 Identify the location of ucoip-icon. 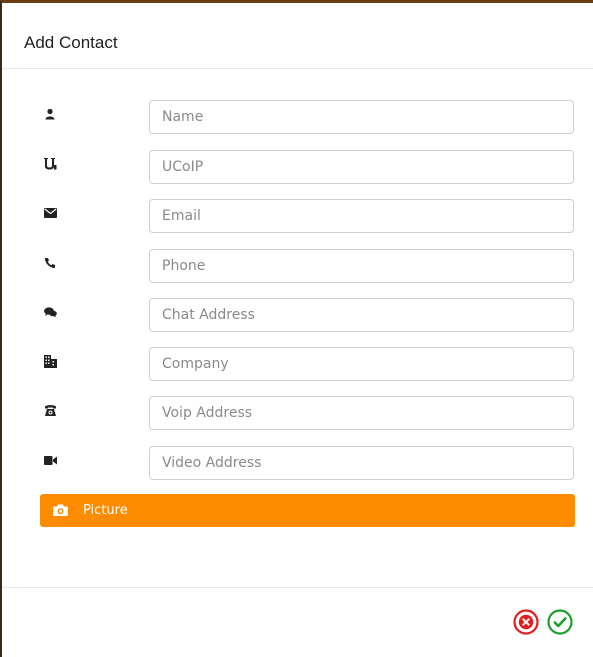
(50, 164).